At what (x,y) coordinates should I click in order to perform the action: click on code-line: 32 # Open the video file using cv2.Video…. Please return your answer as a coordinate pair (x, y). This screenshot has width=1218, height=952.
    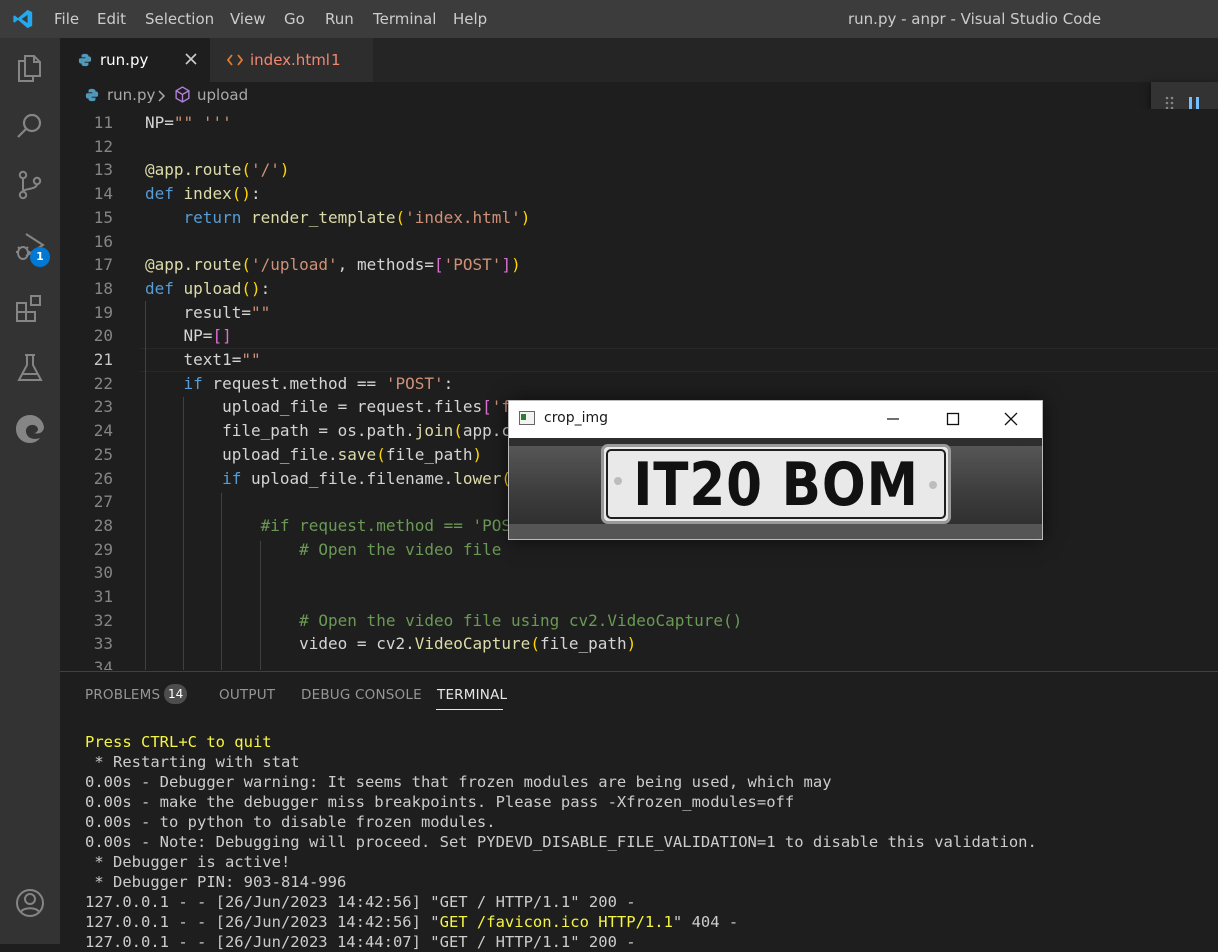
    Looking at the image, I should click on (639, 621).